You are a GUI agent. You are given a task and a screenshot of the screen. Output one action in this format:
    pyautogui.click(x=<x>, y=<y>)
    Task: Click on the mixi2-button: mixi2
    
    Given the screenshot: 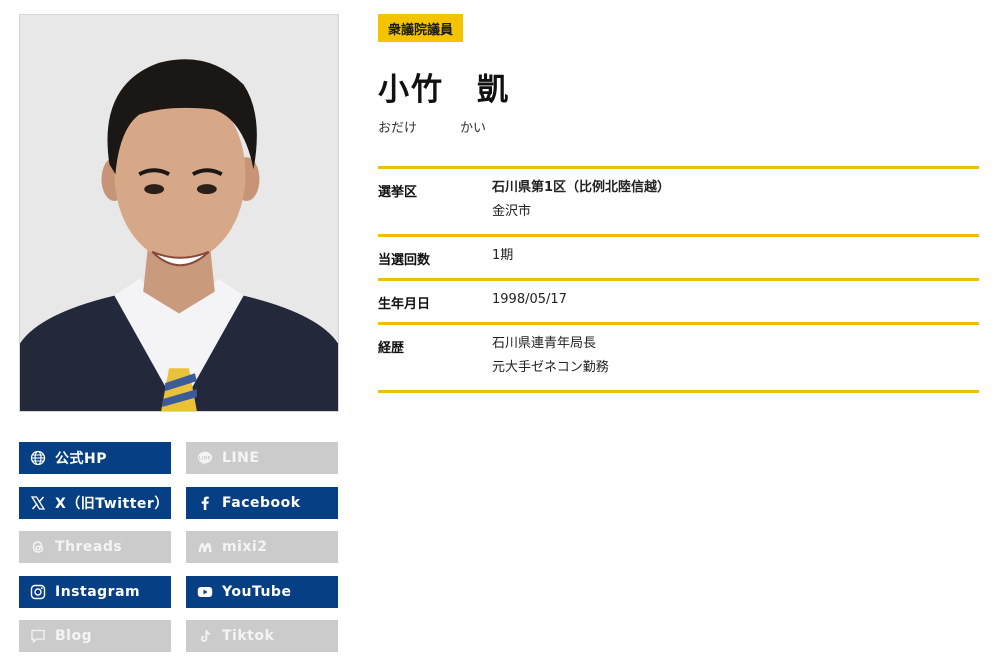 What is the action you would take?
    pyautogui.click(x=262, y=547)
    